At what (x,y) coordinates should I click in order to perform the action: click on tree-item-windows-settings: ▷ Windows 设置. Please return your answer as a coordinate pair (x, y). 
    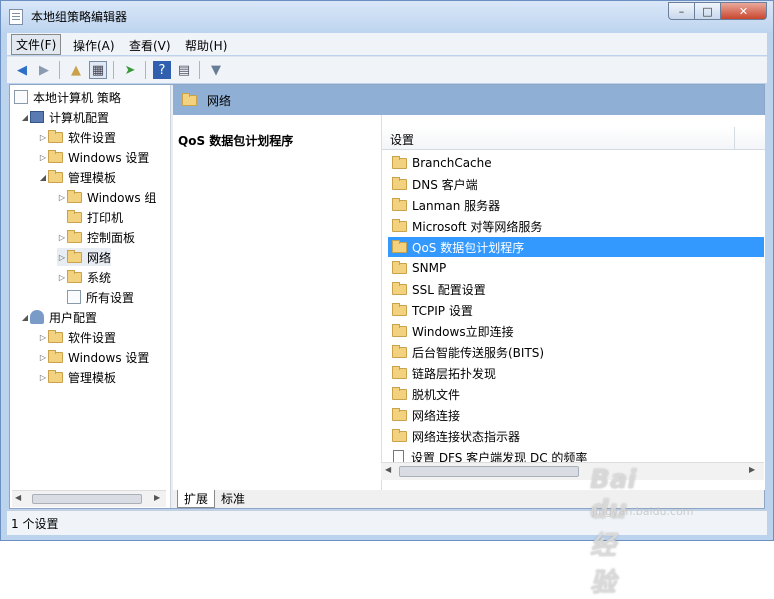
    Looking at the image, I should click on (93, 157).